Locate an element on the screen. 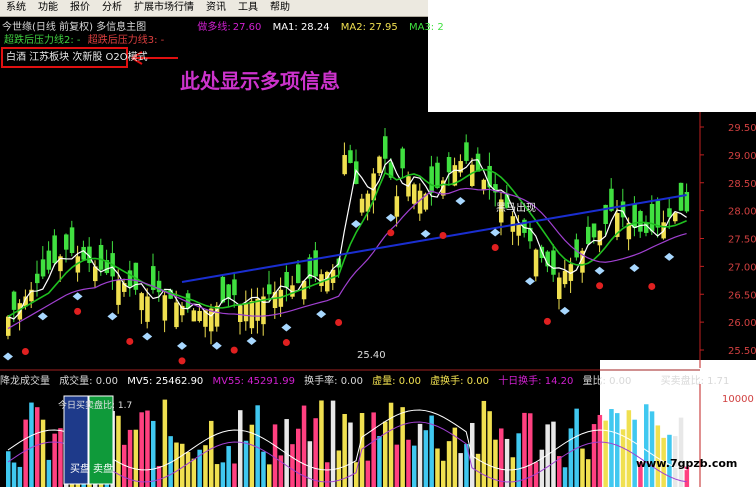  price-tick-label: 26.00 is located at coordinates (742, 323).